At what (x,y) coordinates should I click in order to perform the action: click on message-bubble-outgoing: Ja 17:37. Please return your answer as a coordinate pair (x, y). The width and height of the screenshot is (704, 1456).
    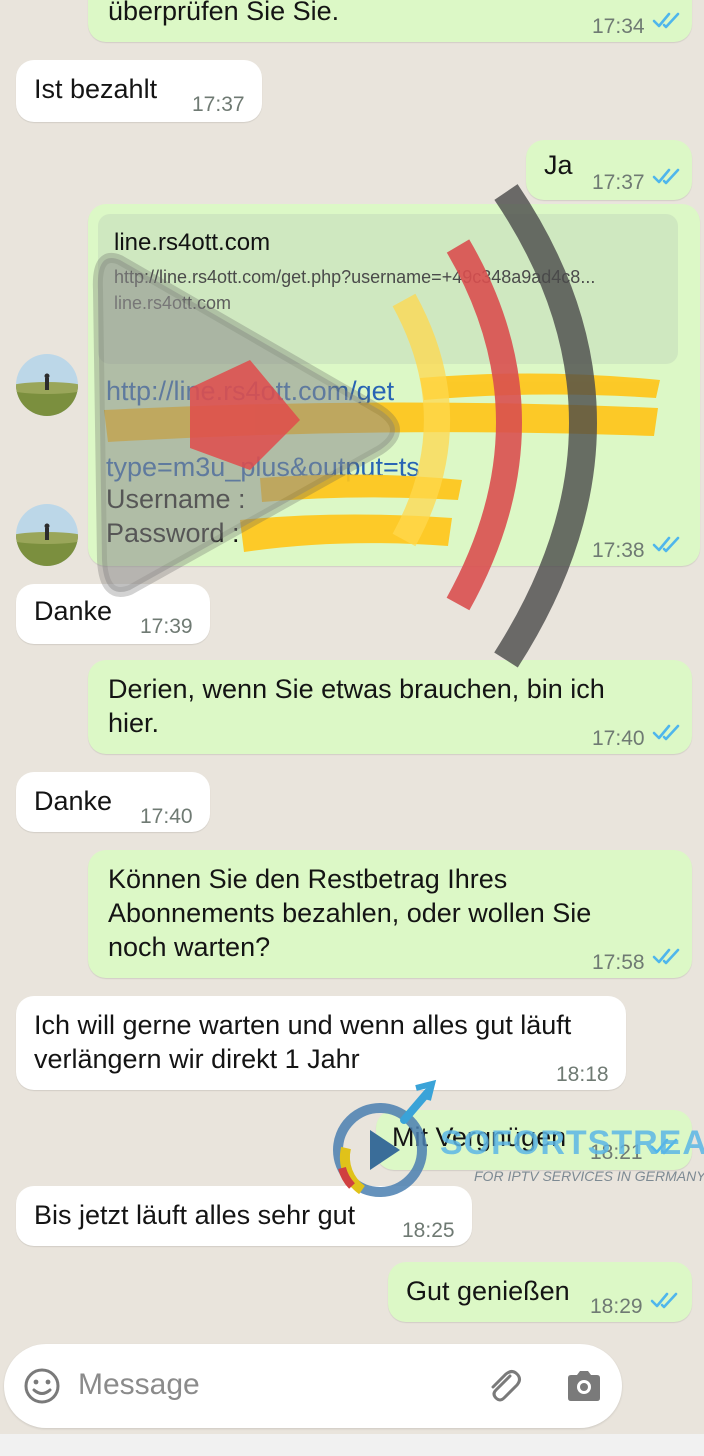
    Looking at the image, I should click on (609, 170).